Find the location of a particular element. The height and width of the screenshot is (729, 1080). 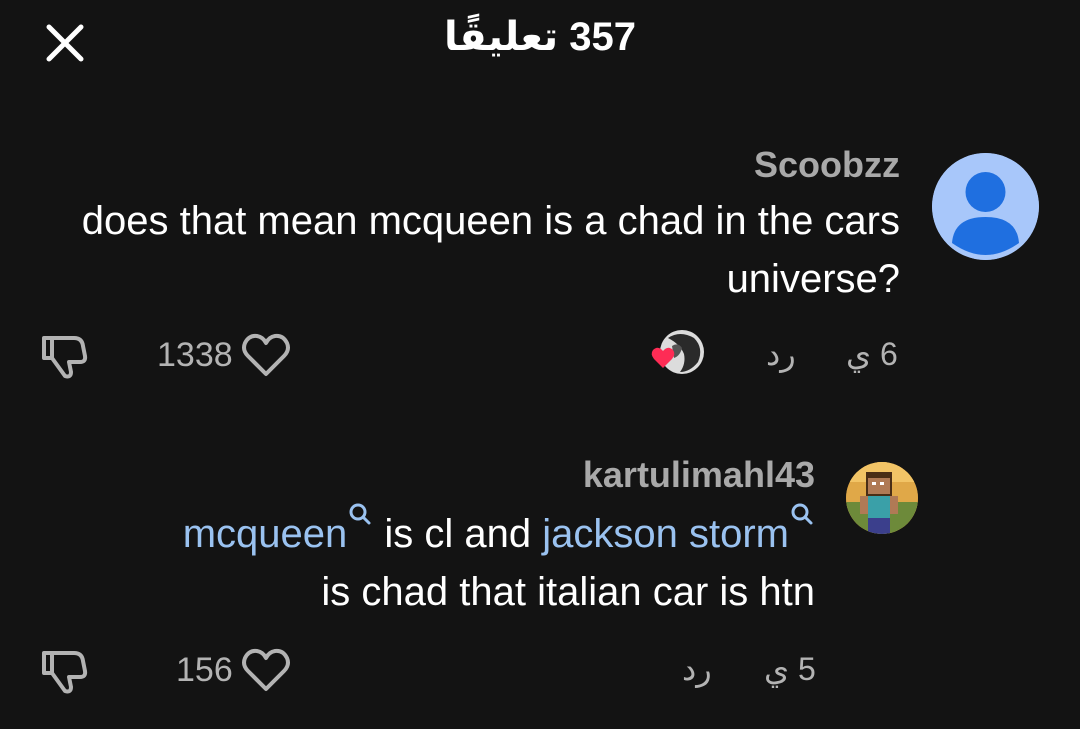

comment-count-title: 357 تعليقًا is located at coordinates (540, 37).